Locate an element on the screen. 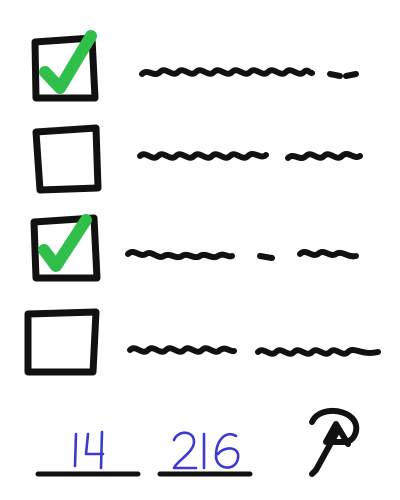  page-indicator: 14 216 is located at coordinates (144, 453).